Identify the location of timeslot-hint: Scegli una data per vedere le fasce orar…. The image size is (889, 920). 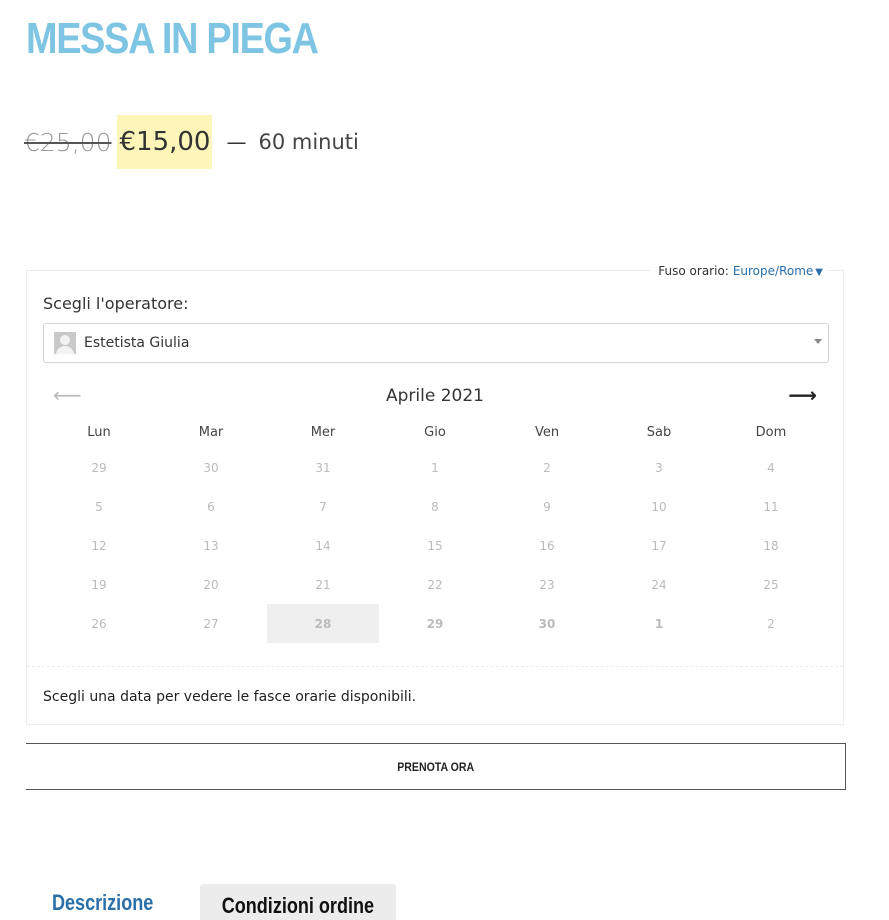
(230, 697).